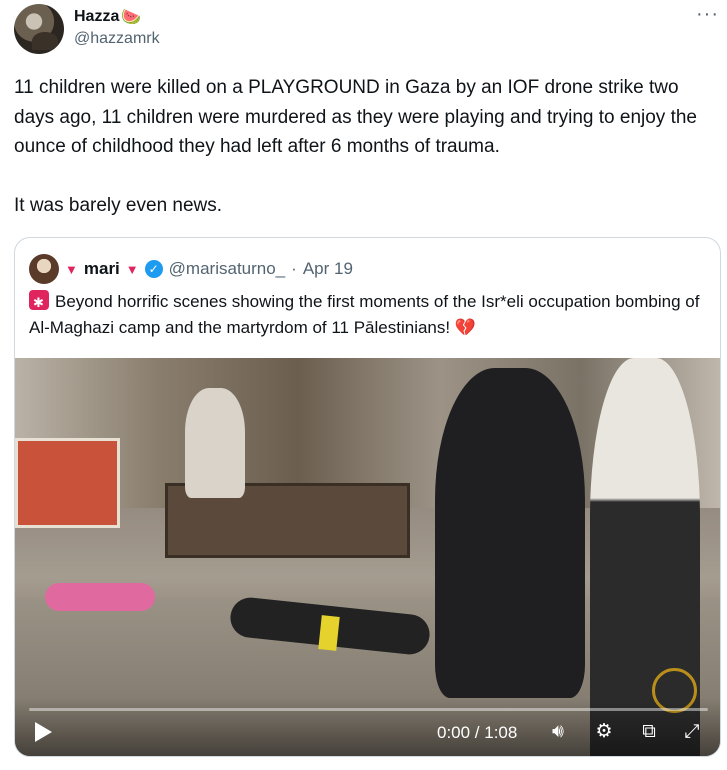 The height and width of the screenshot is (770, 727). I want to click on author-avatar, so click(39, 29).